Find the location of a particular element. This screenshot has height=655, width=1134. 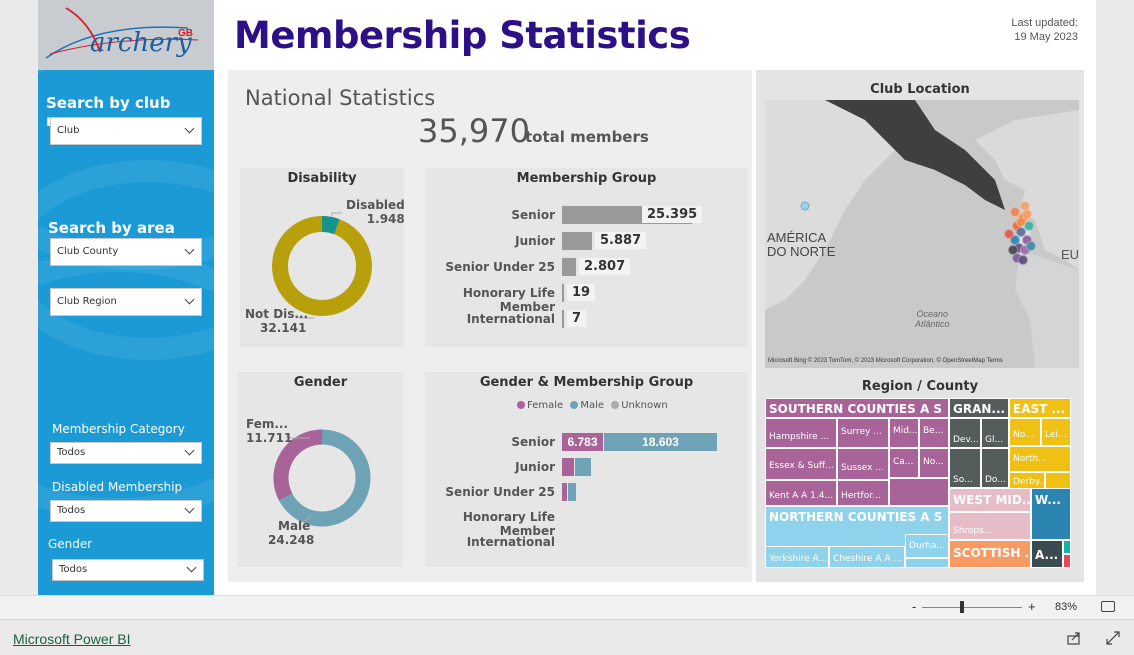

fullscreen-icon is located at coordinates (1113, 638).